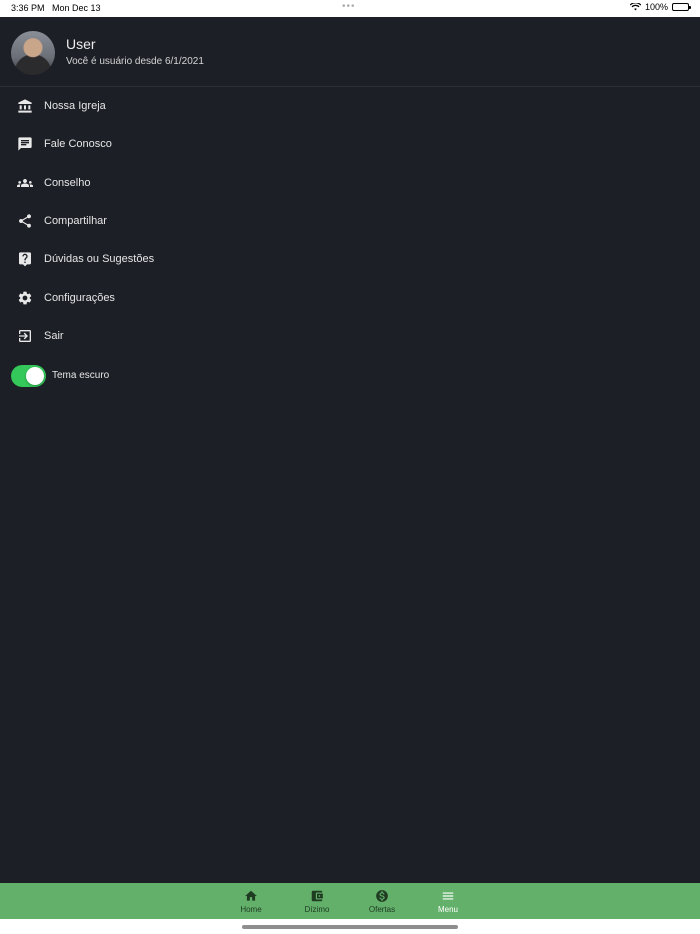  Describe the element at coordinates (24, 259) in the screenshot. I see `help-icon` at that location.